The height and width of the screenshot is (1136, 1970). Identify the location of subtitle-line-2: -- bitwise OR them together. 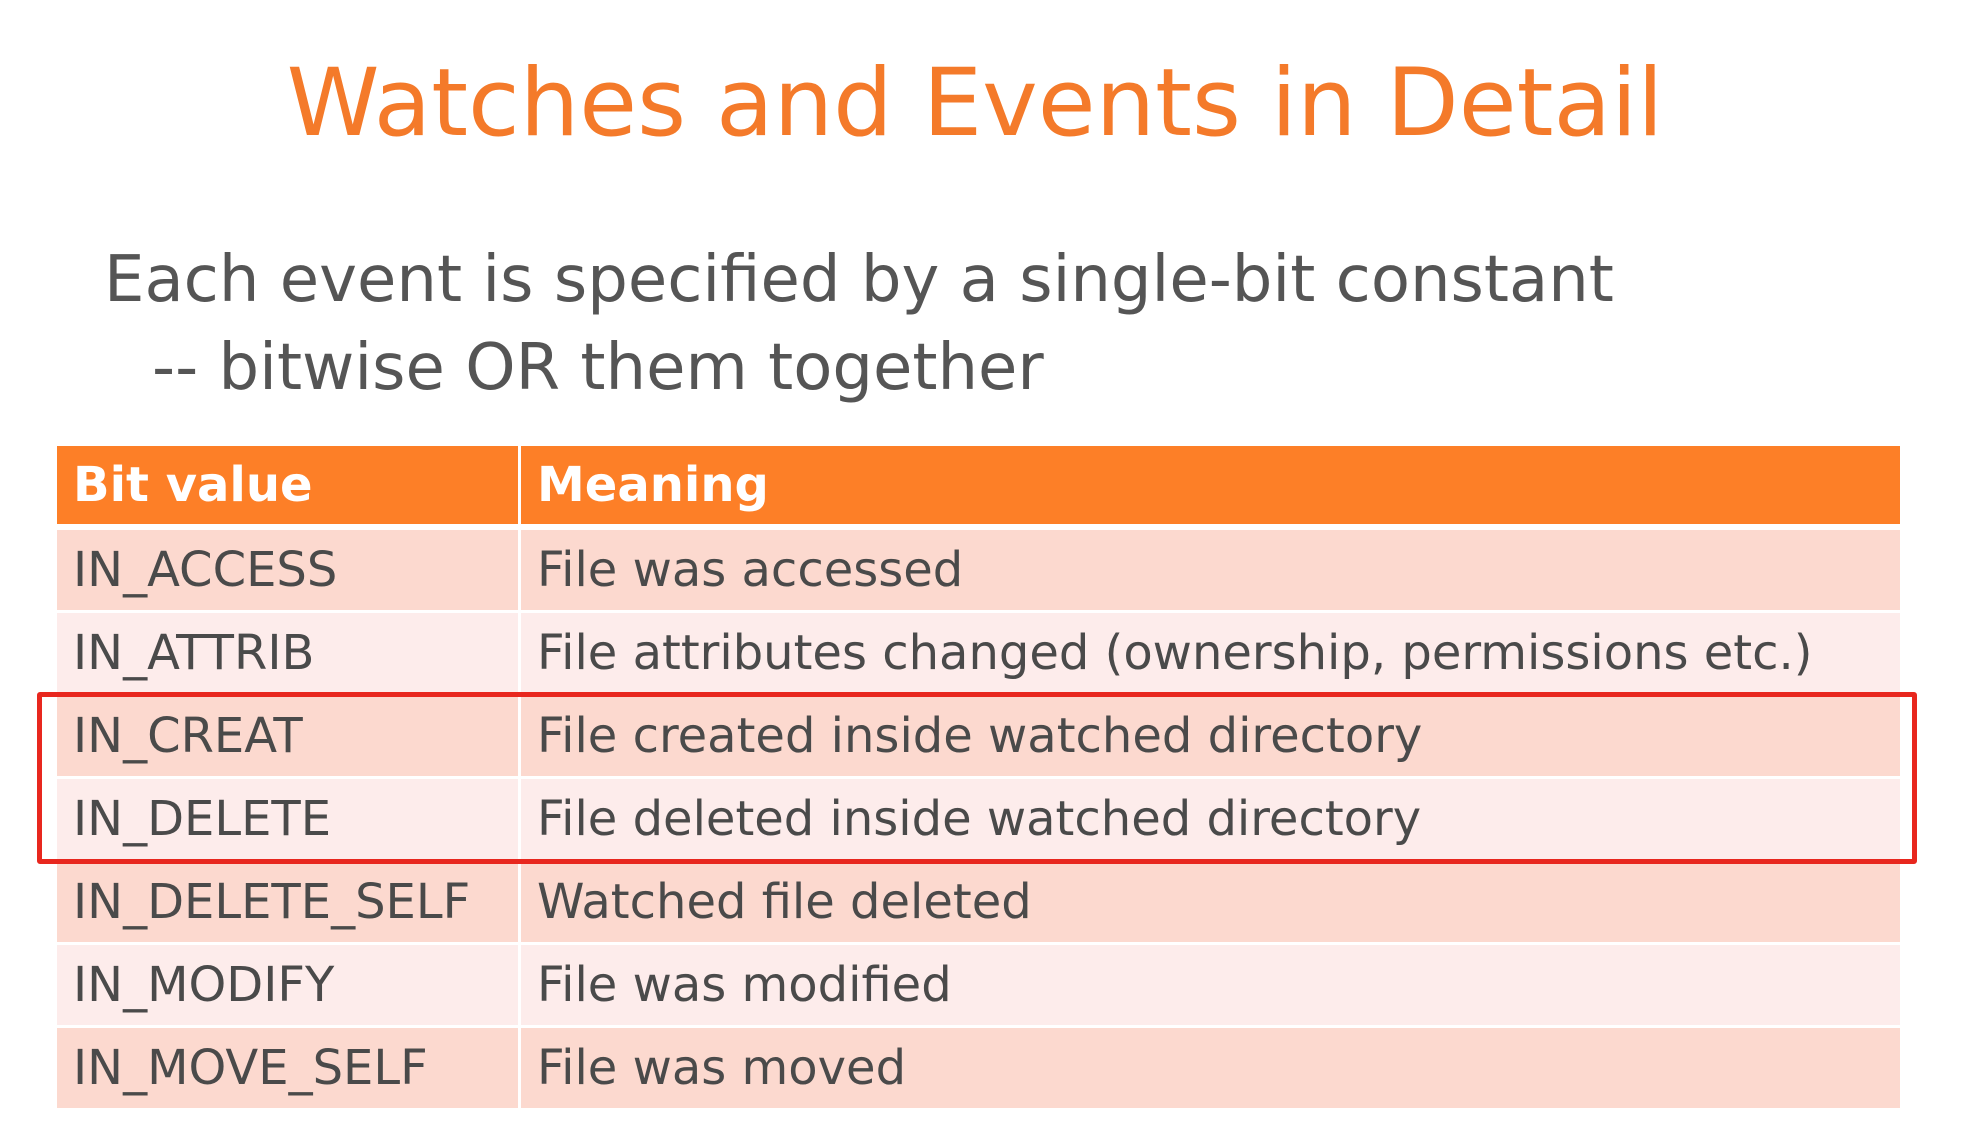
(598, 368).